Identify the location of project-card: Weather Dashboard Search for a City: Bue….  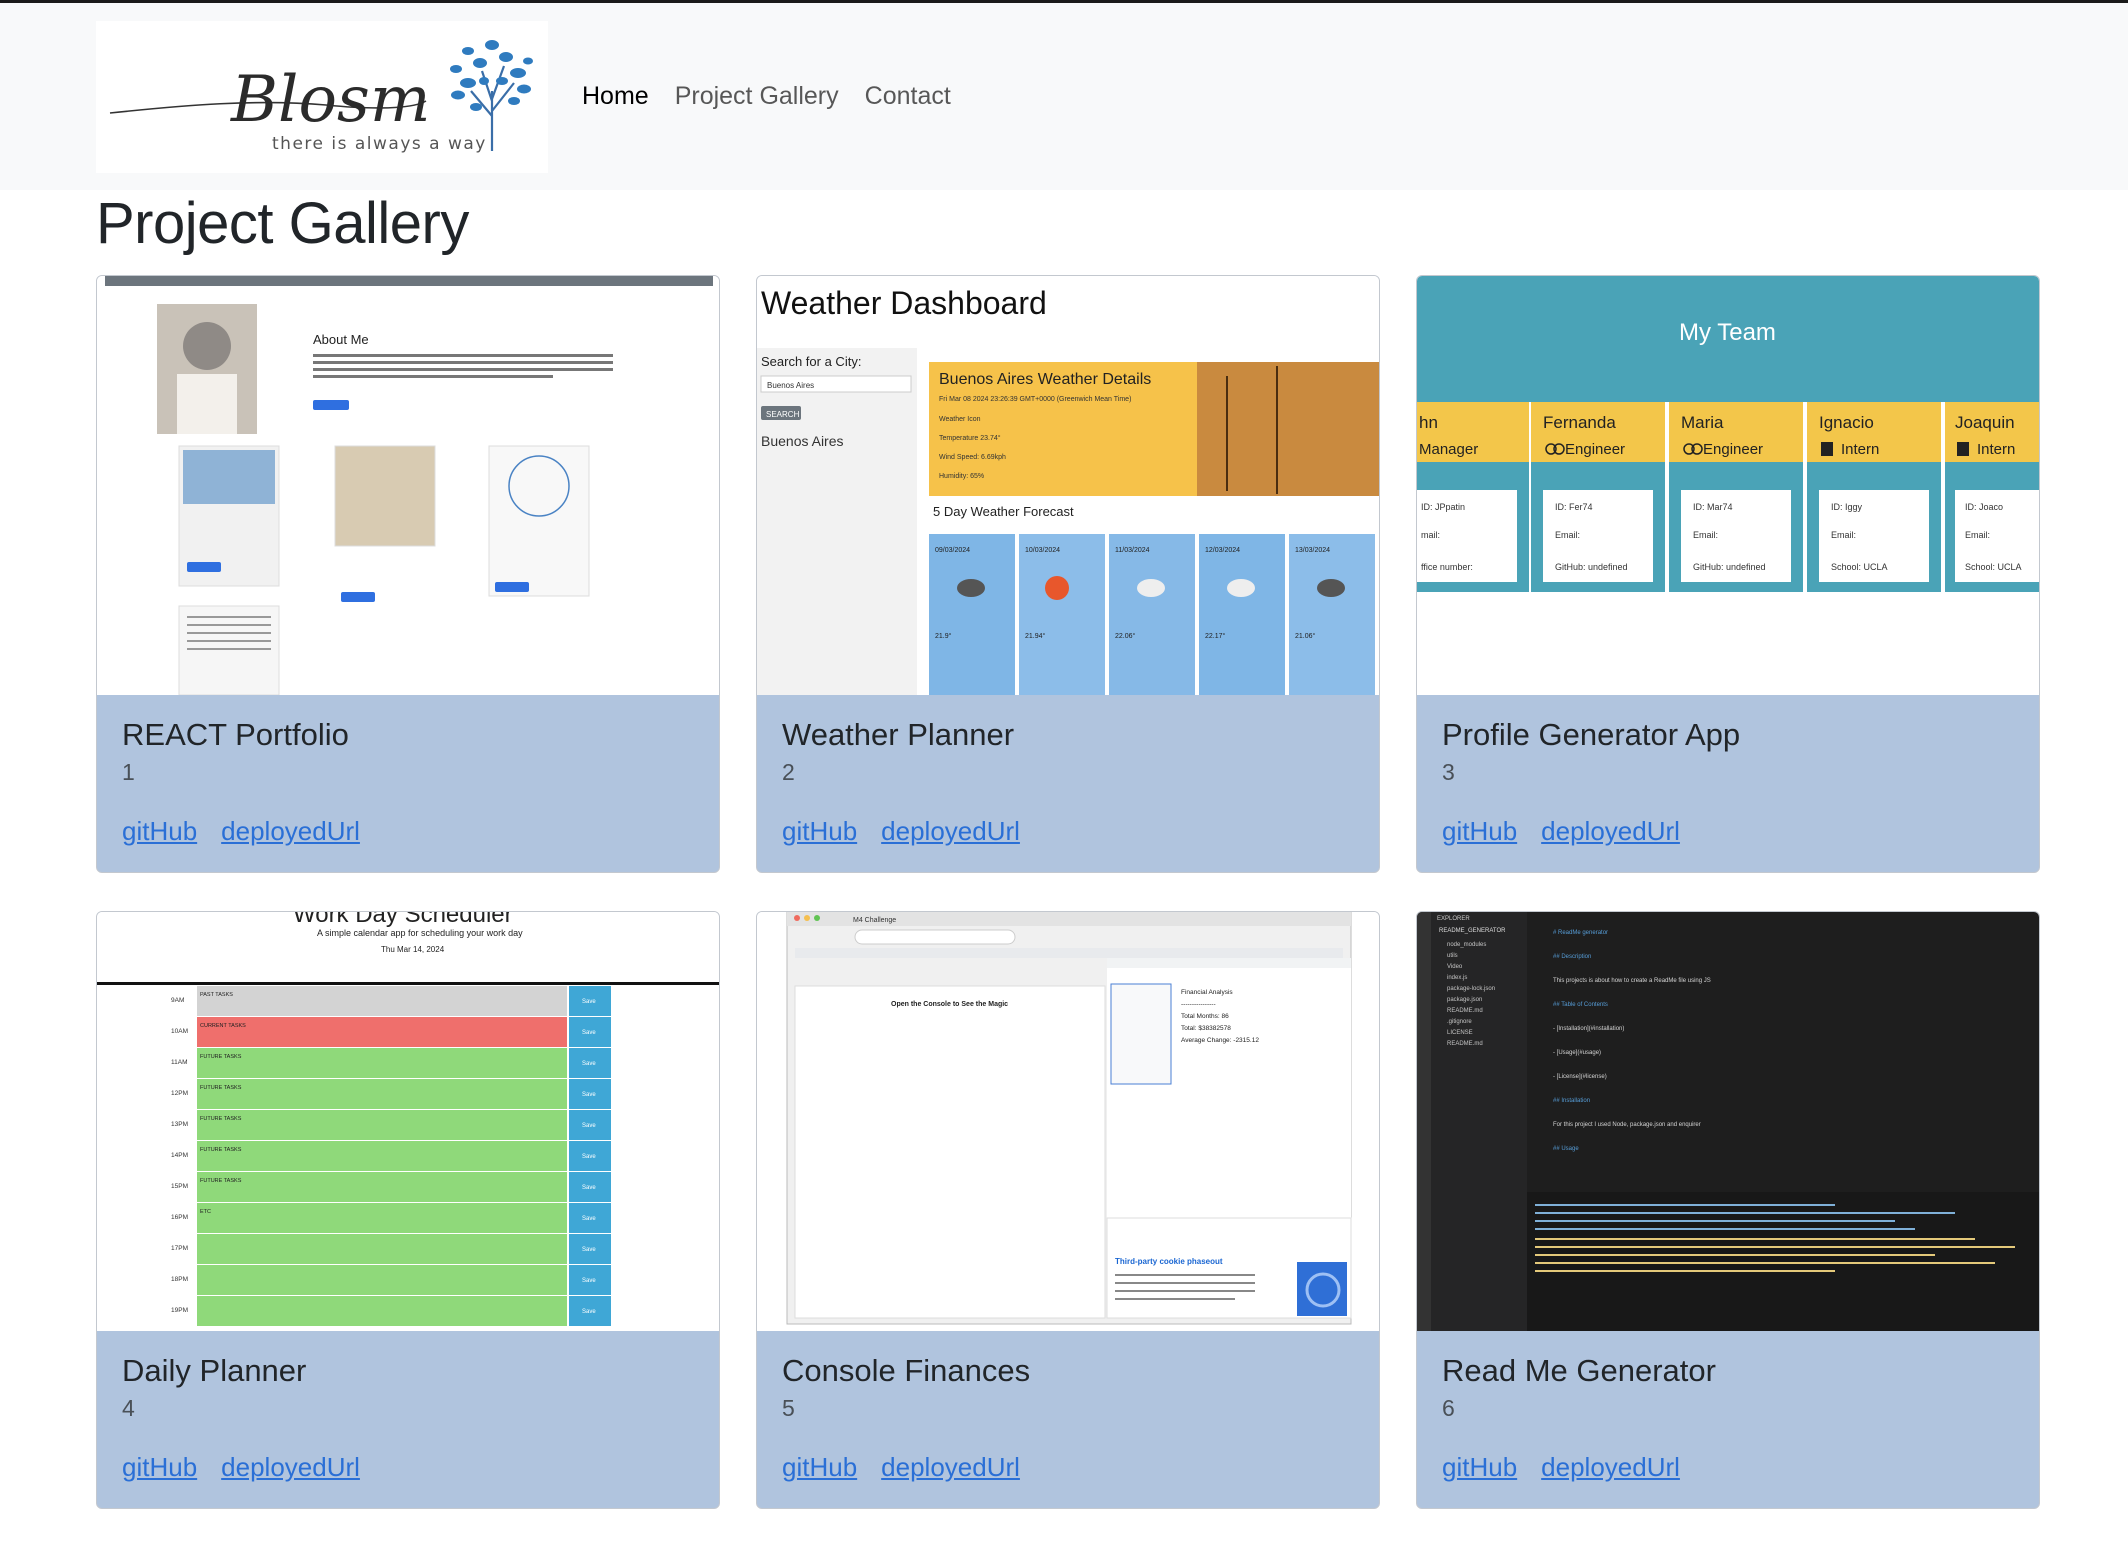
(1068, 574).